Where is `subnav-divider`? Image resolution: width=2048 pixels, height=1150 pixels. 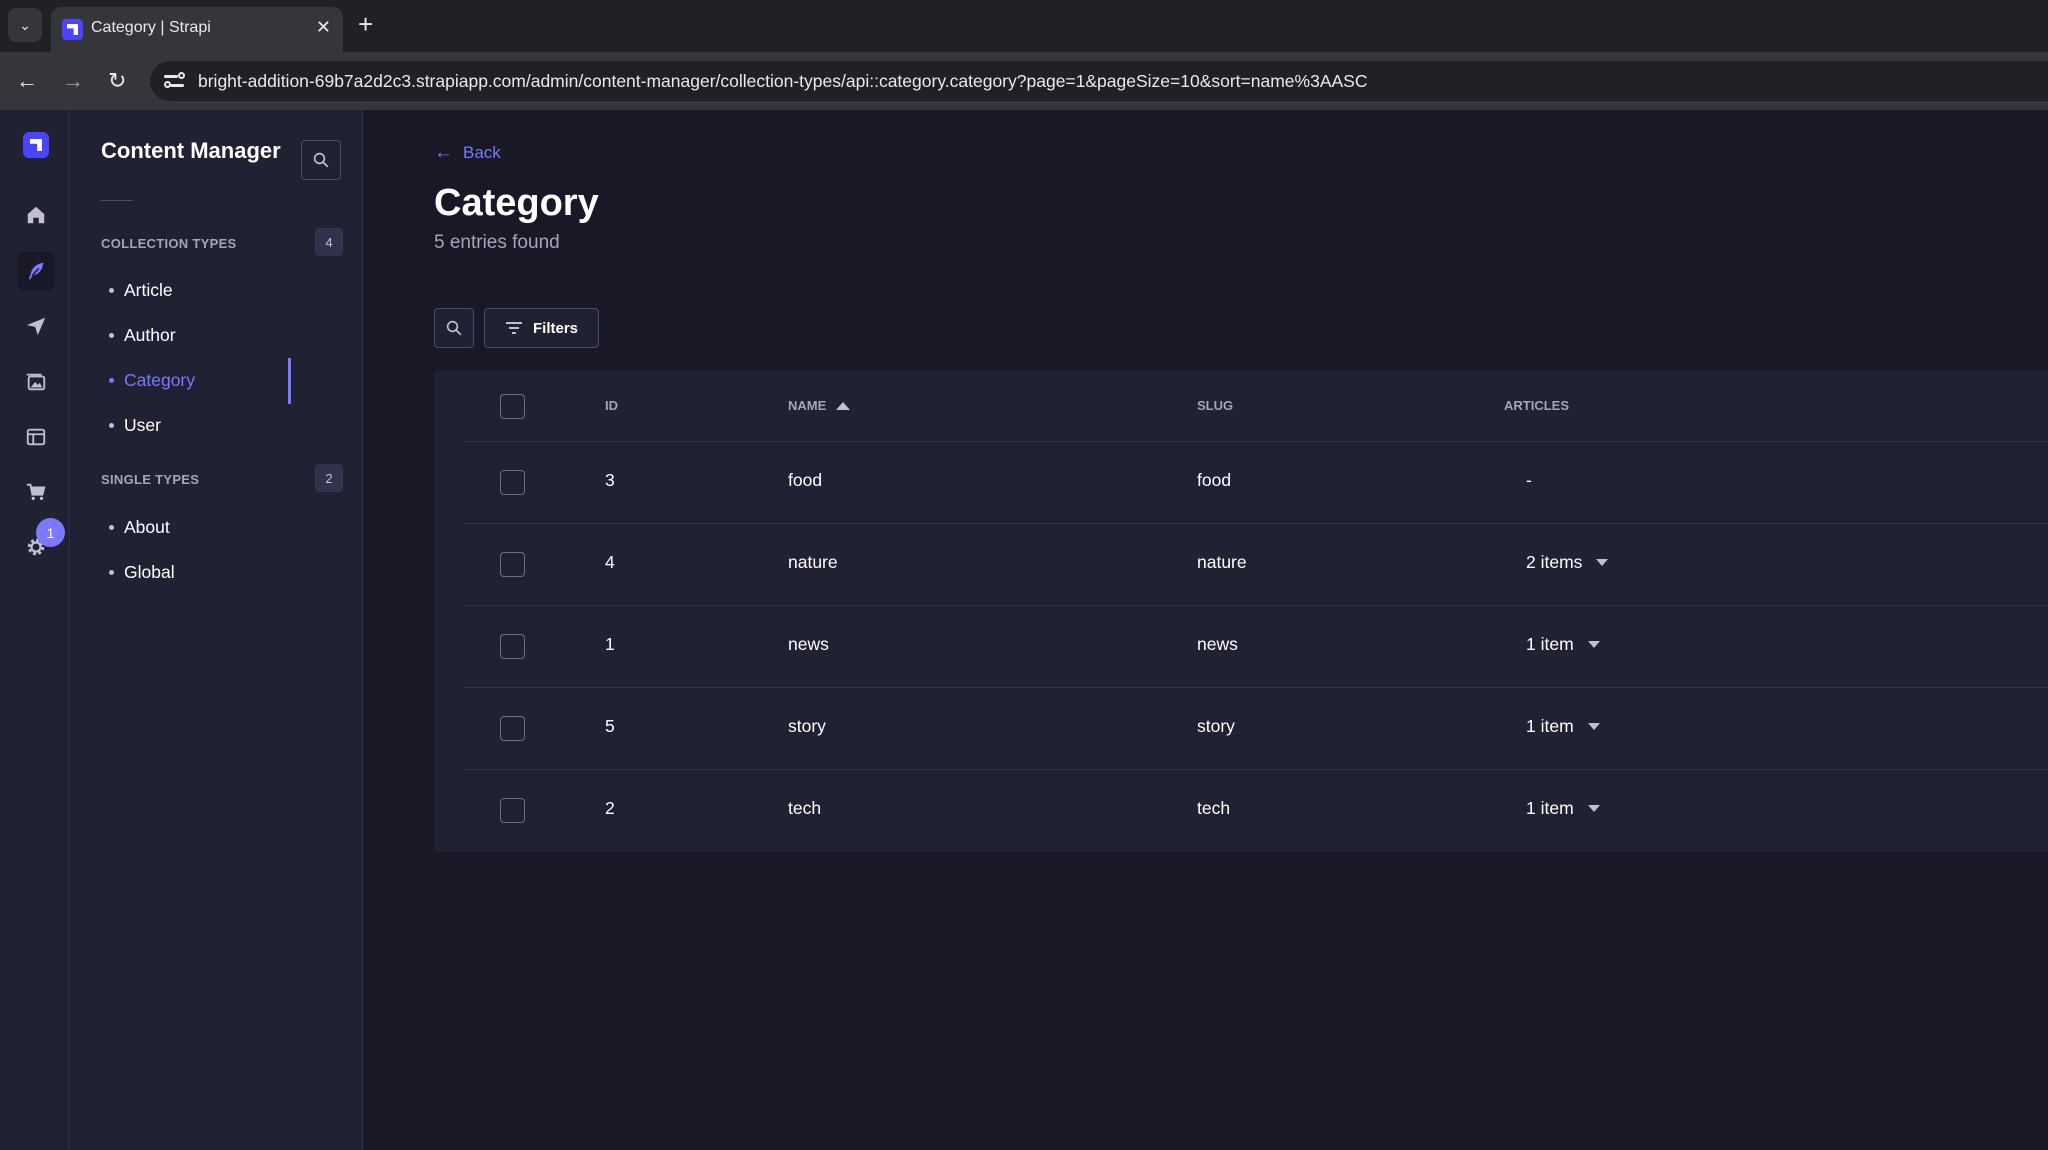 subnav-divider is located at coordinates (117, 200).